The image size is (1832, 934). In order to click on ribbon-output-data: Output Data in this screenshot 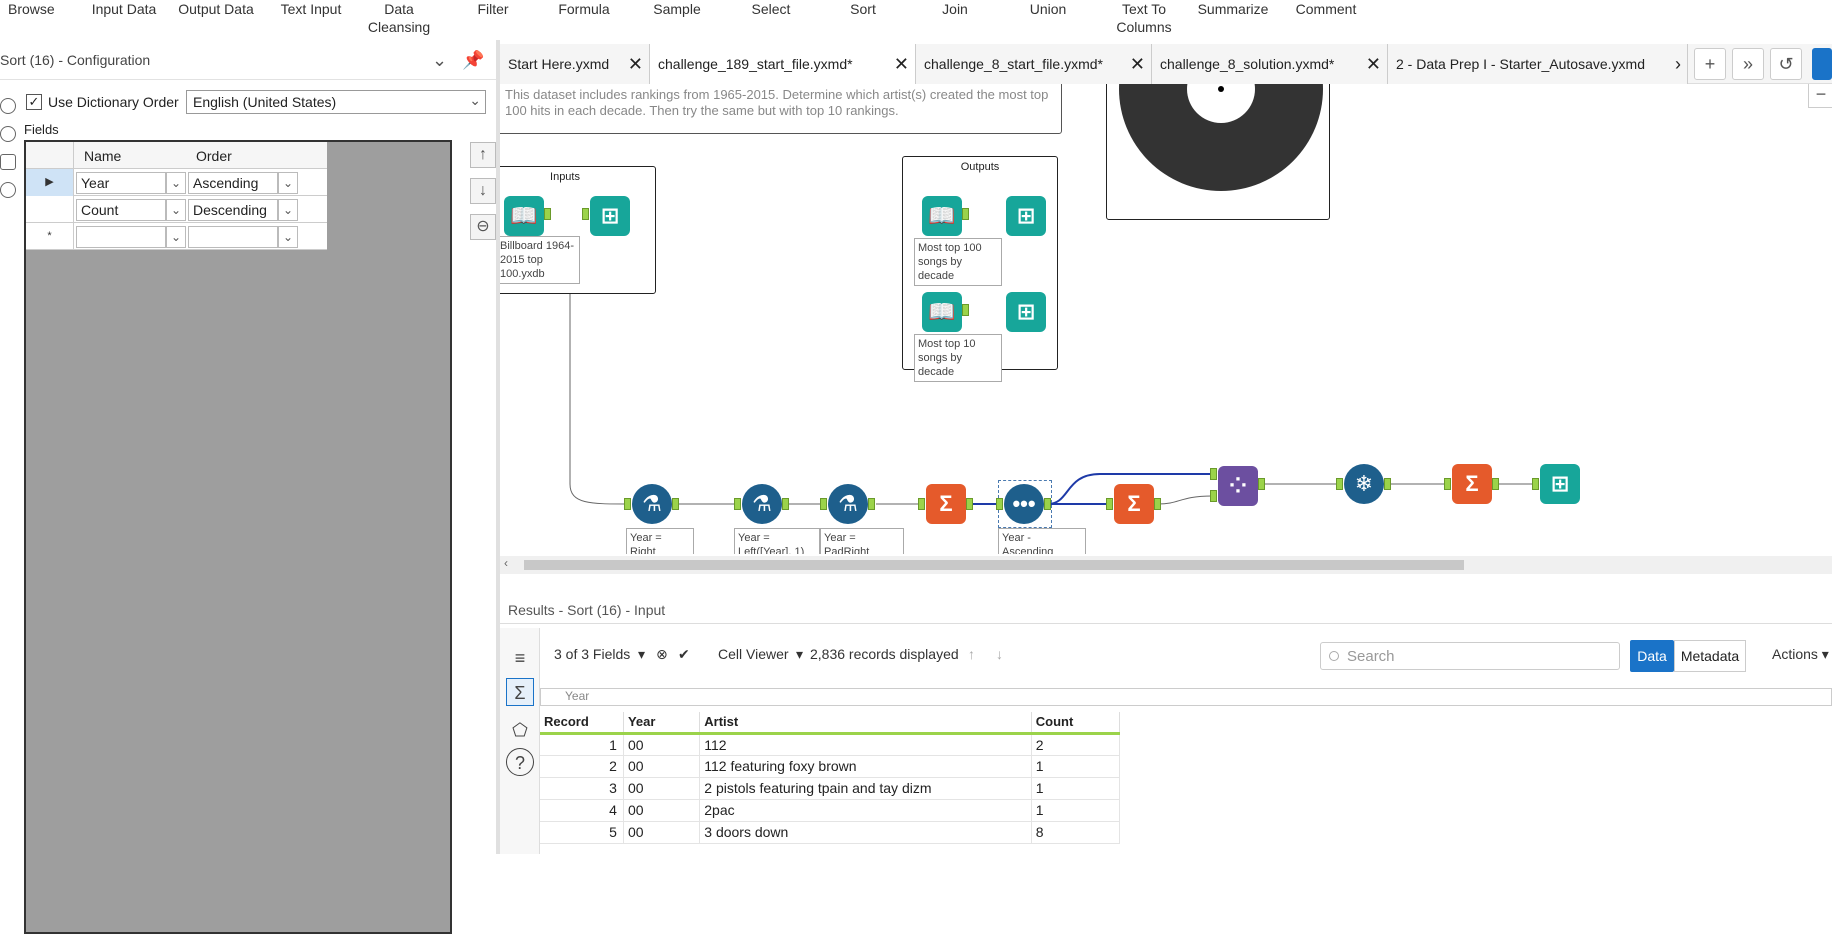, I will do `click(216, 9)`.